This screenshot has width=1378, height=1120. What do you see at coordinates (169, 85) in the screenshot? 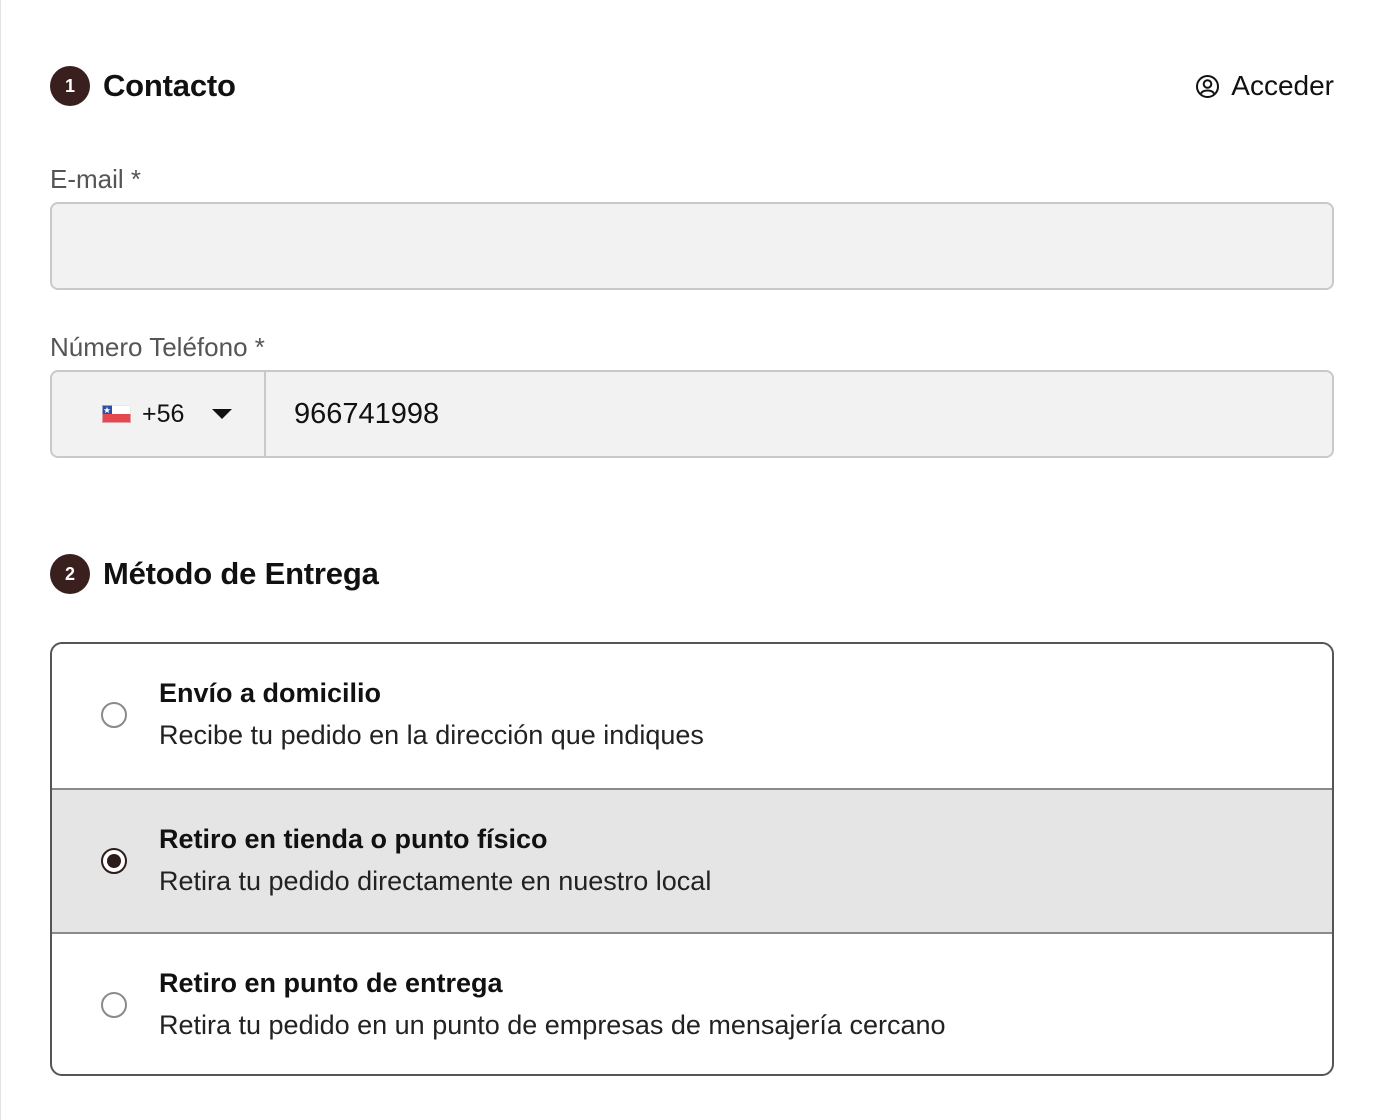
I see `contact-title: Contacto` at bounding box center [169, 85].